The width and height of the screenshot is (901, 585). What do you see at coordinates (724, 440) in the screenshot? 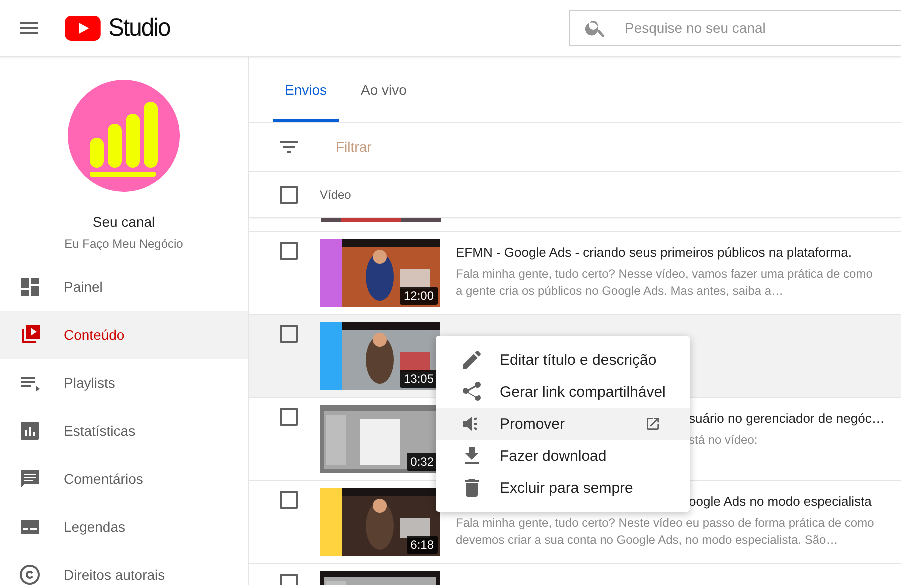
I see `video-description: stá no vídeo:` at bounding box center [724, 440].